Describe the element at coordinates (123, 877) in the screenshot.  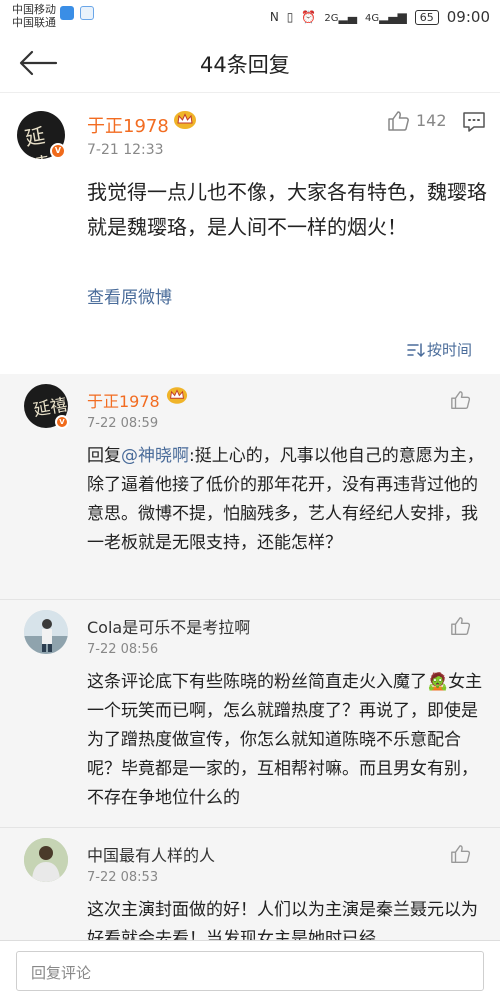
I see `reply-time: 7-22 08:53` at that location.